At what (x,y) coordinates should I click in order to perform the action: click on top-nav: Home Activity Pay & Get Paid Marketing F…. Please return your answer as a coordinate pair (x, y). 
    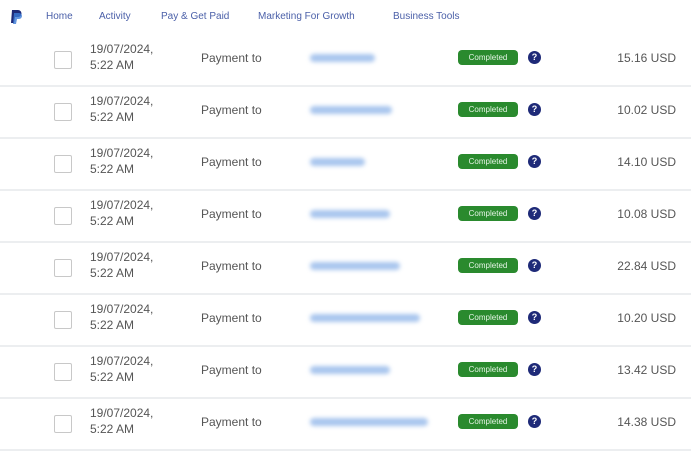
    Looking at the image, I should click on (345, 17).